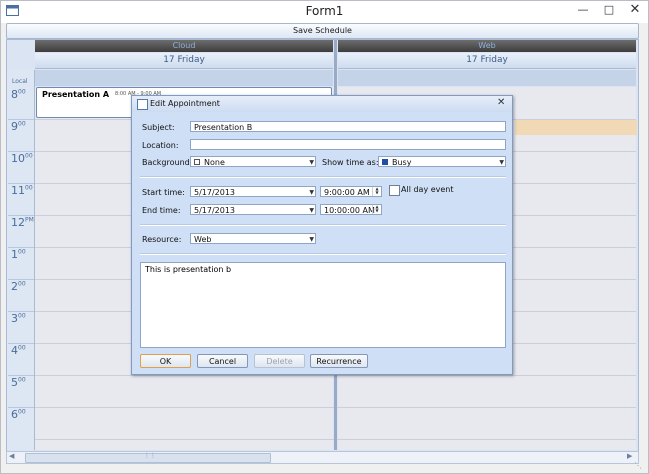 The width and height of the screenshot is (649, 474). Describe the element at coordinates (253, 191) in the screenshot. I see `start-date-picker: 5/17/2013 ▼` at that location.